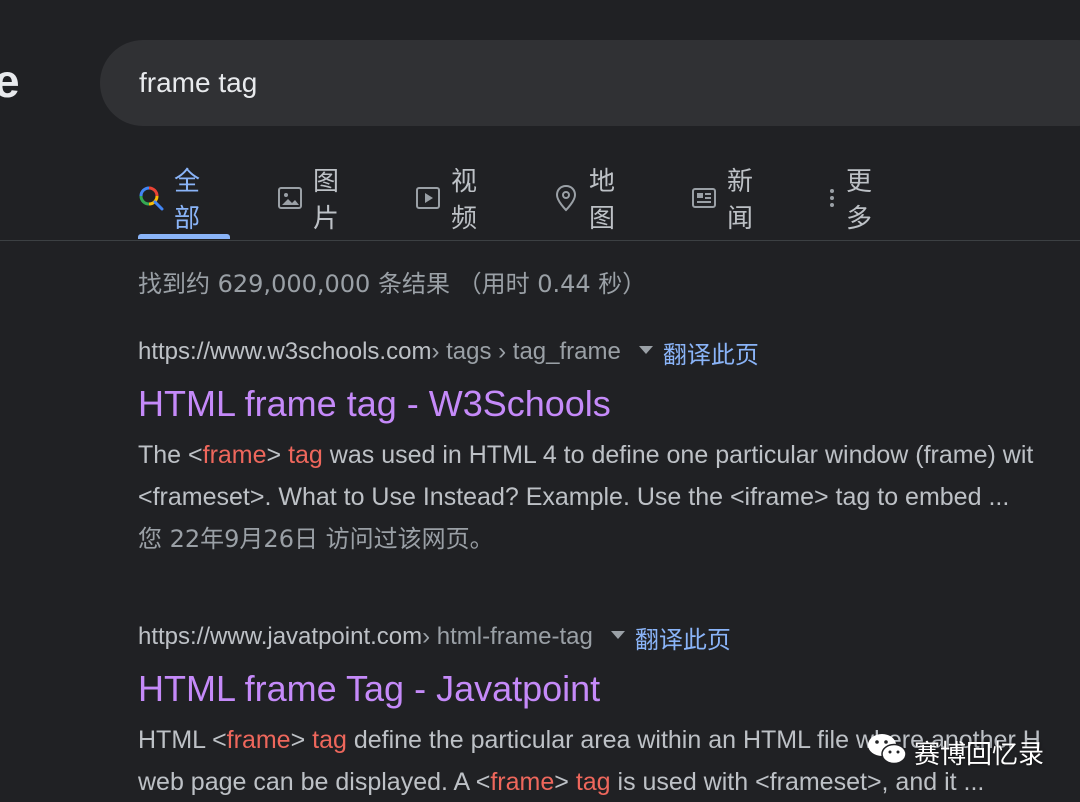 This screenshot has height=802, width=1080. I want to click on tab-all: 全部, so click(169, 200).